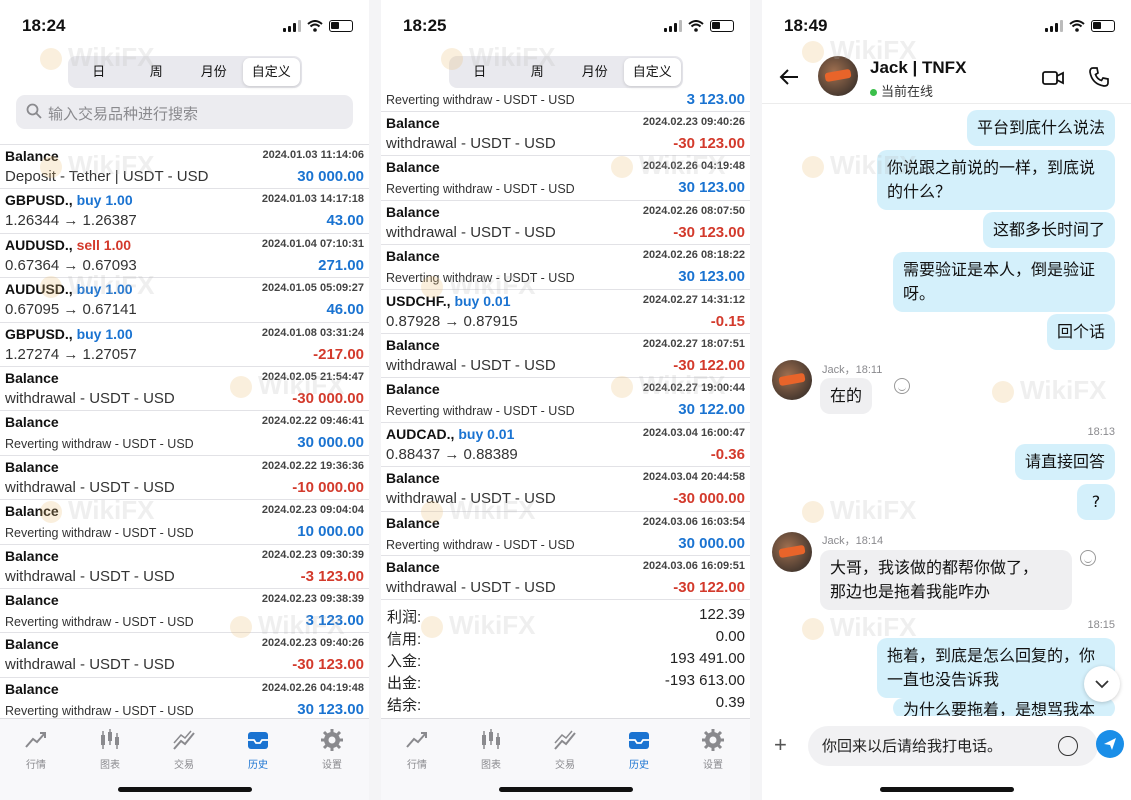 This screenshot has height=800, width=1131. Describe the element at coordinates (104, 333) in the screenshot. I see `row-side: buy 1.00` at that location.